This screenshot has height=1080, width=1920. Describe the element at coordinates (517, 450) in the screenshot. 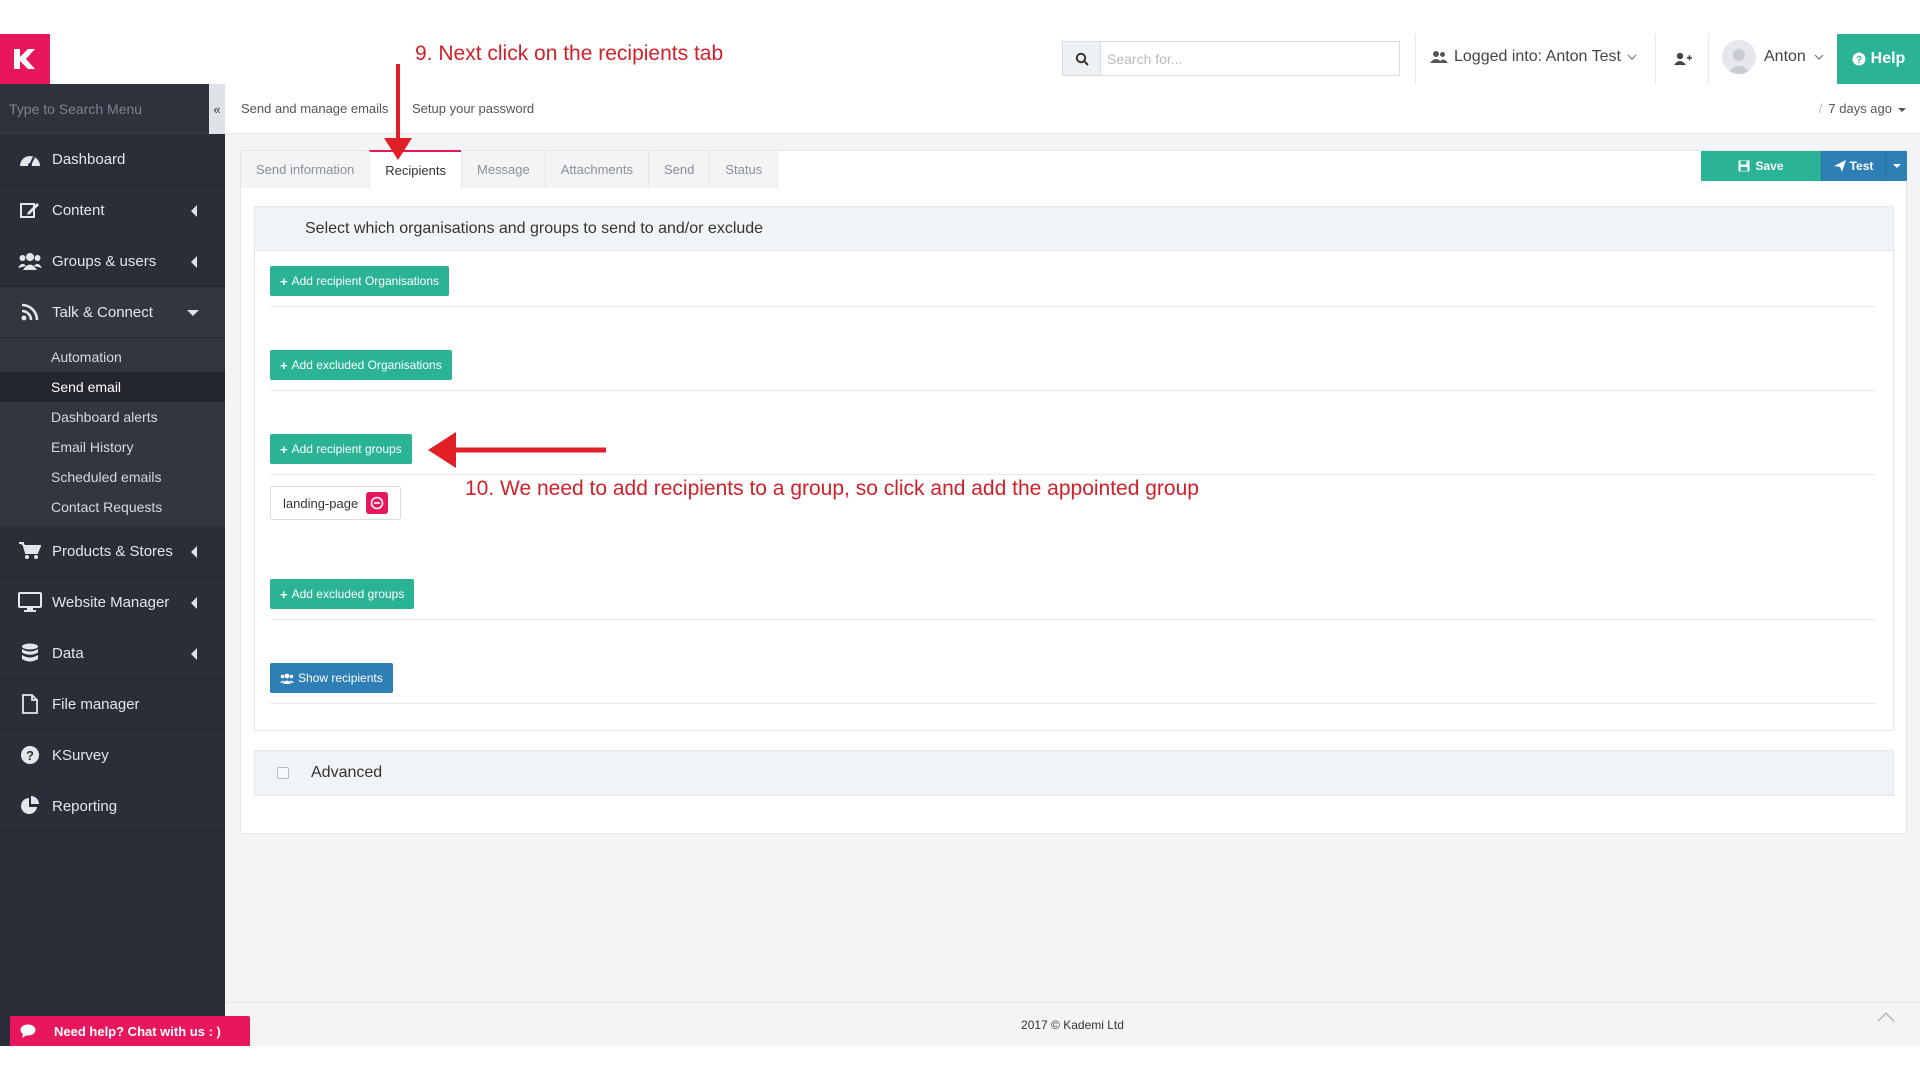

I see `annotation-arrow-left` at that location.